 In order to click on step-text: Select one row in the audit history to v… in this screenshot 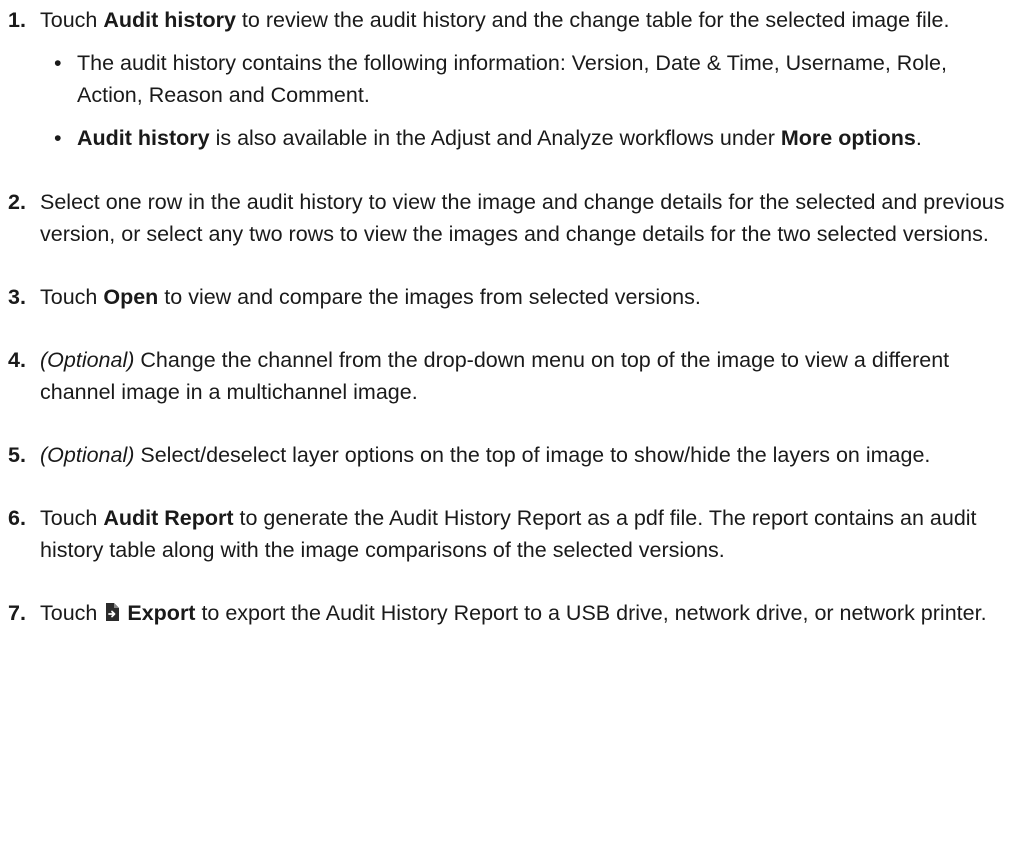, I will do `click(522, 218)`.